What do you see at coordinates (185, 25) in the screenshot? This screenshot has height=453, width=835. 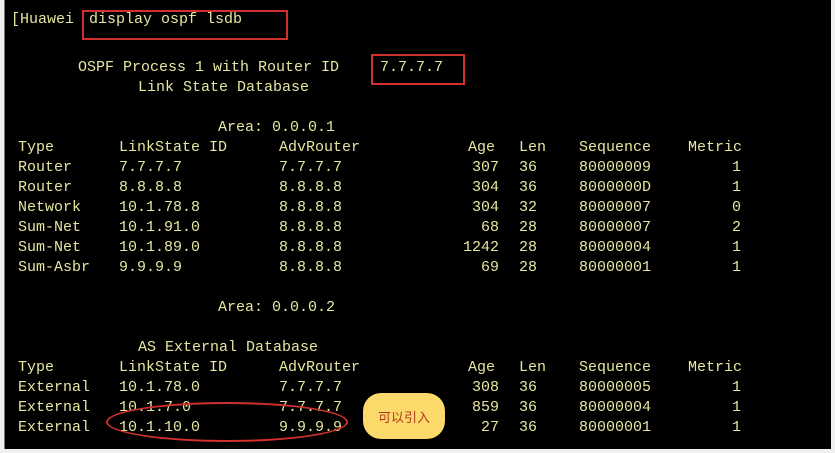 I see `command-highlight-box` at bounding box center [185, 25].